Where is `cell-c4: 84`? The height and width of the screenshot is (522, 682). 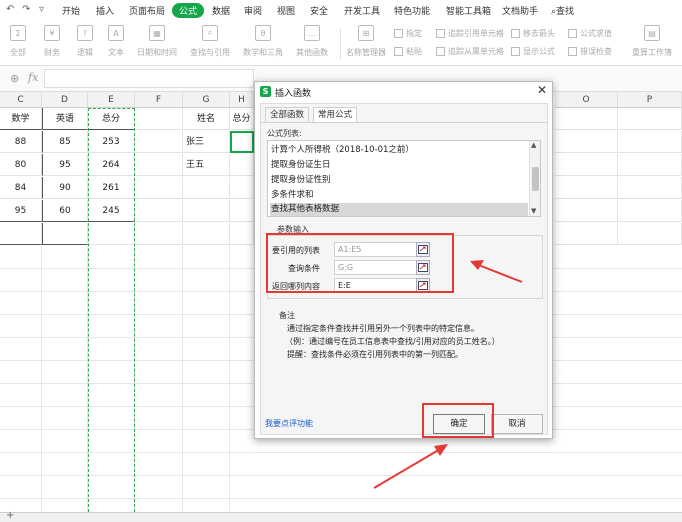
cell-c4: 84 is located at coordinates (21, 188).